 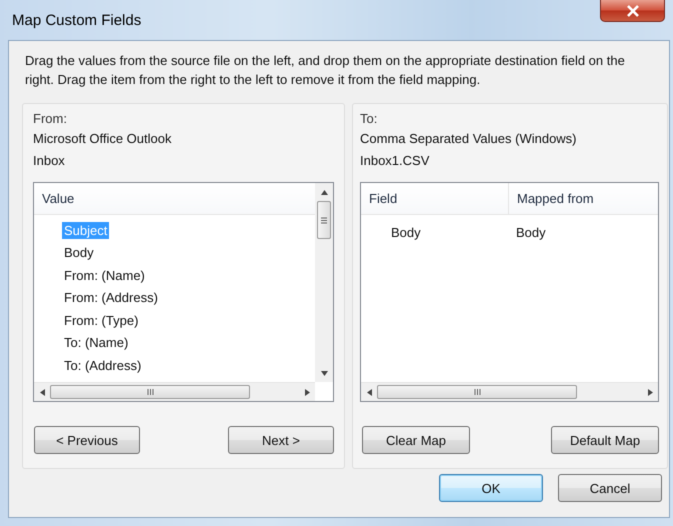 I want to click on button: Clear Map, so click(x=416, y=440).